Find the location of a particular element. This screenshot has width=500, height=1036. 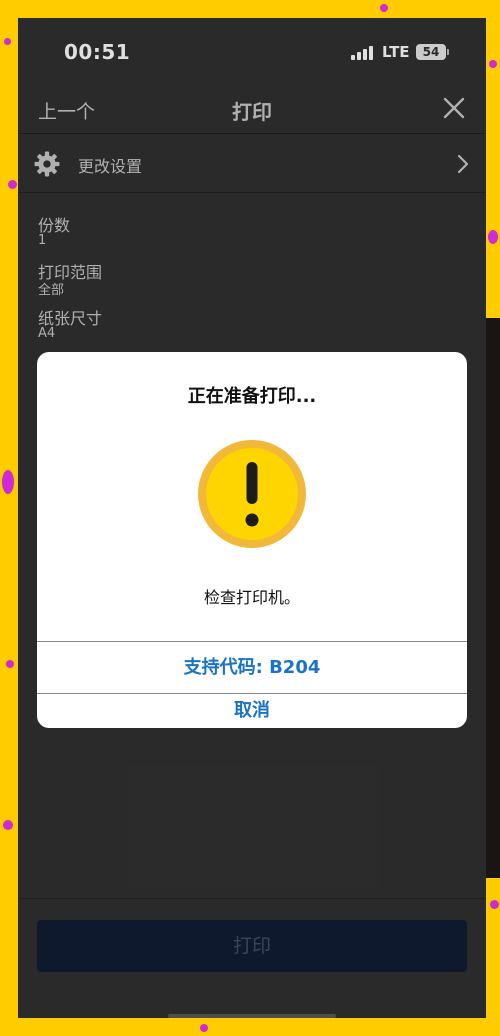

support-code-button: 支持代码: B204 is located at coordinates (252, 668).